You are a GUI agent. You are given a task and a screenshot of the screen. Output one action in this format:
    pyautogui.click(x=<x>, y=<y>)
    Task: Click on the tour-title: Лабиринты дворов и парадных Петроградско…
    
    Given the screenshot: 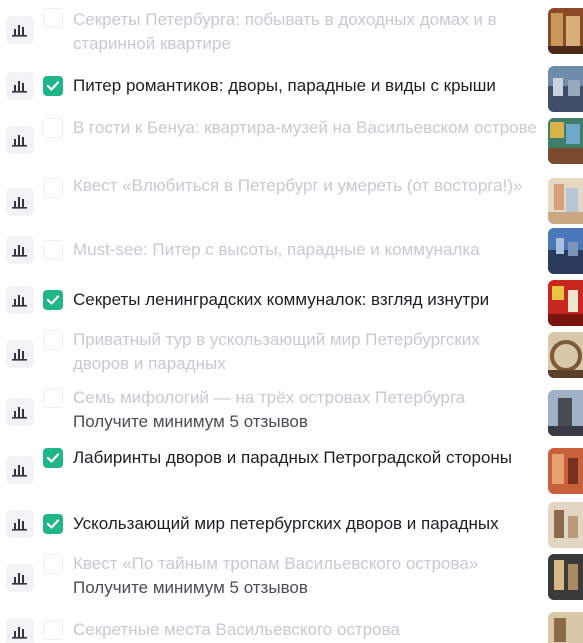 What is the action you would take?
    pyautogui.click(x=293, y=457)
    